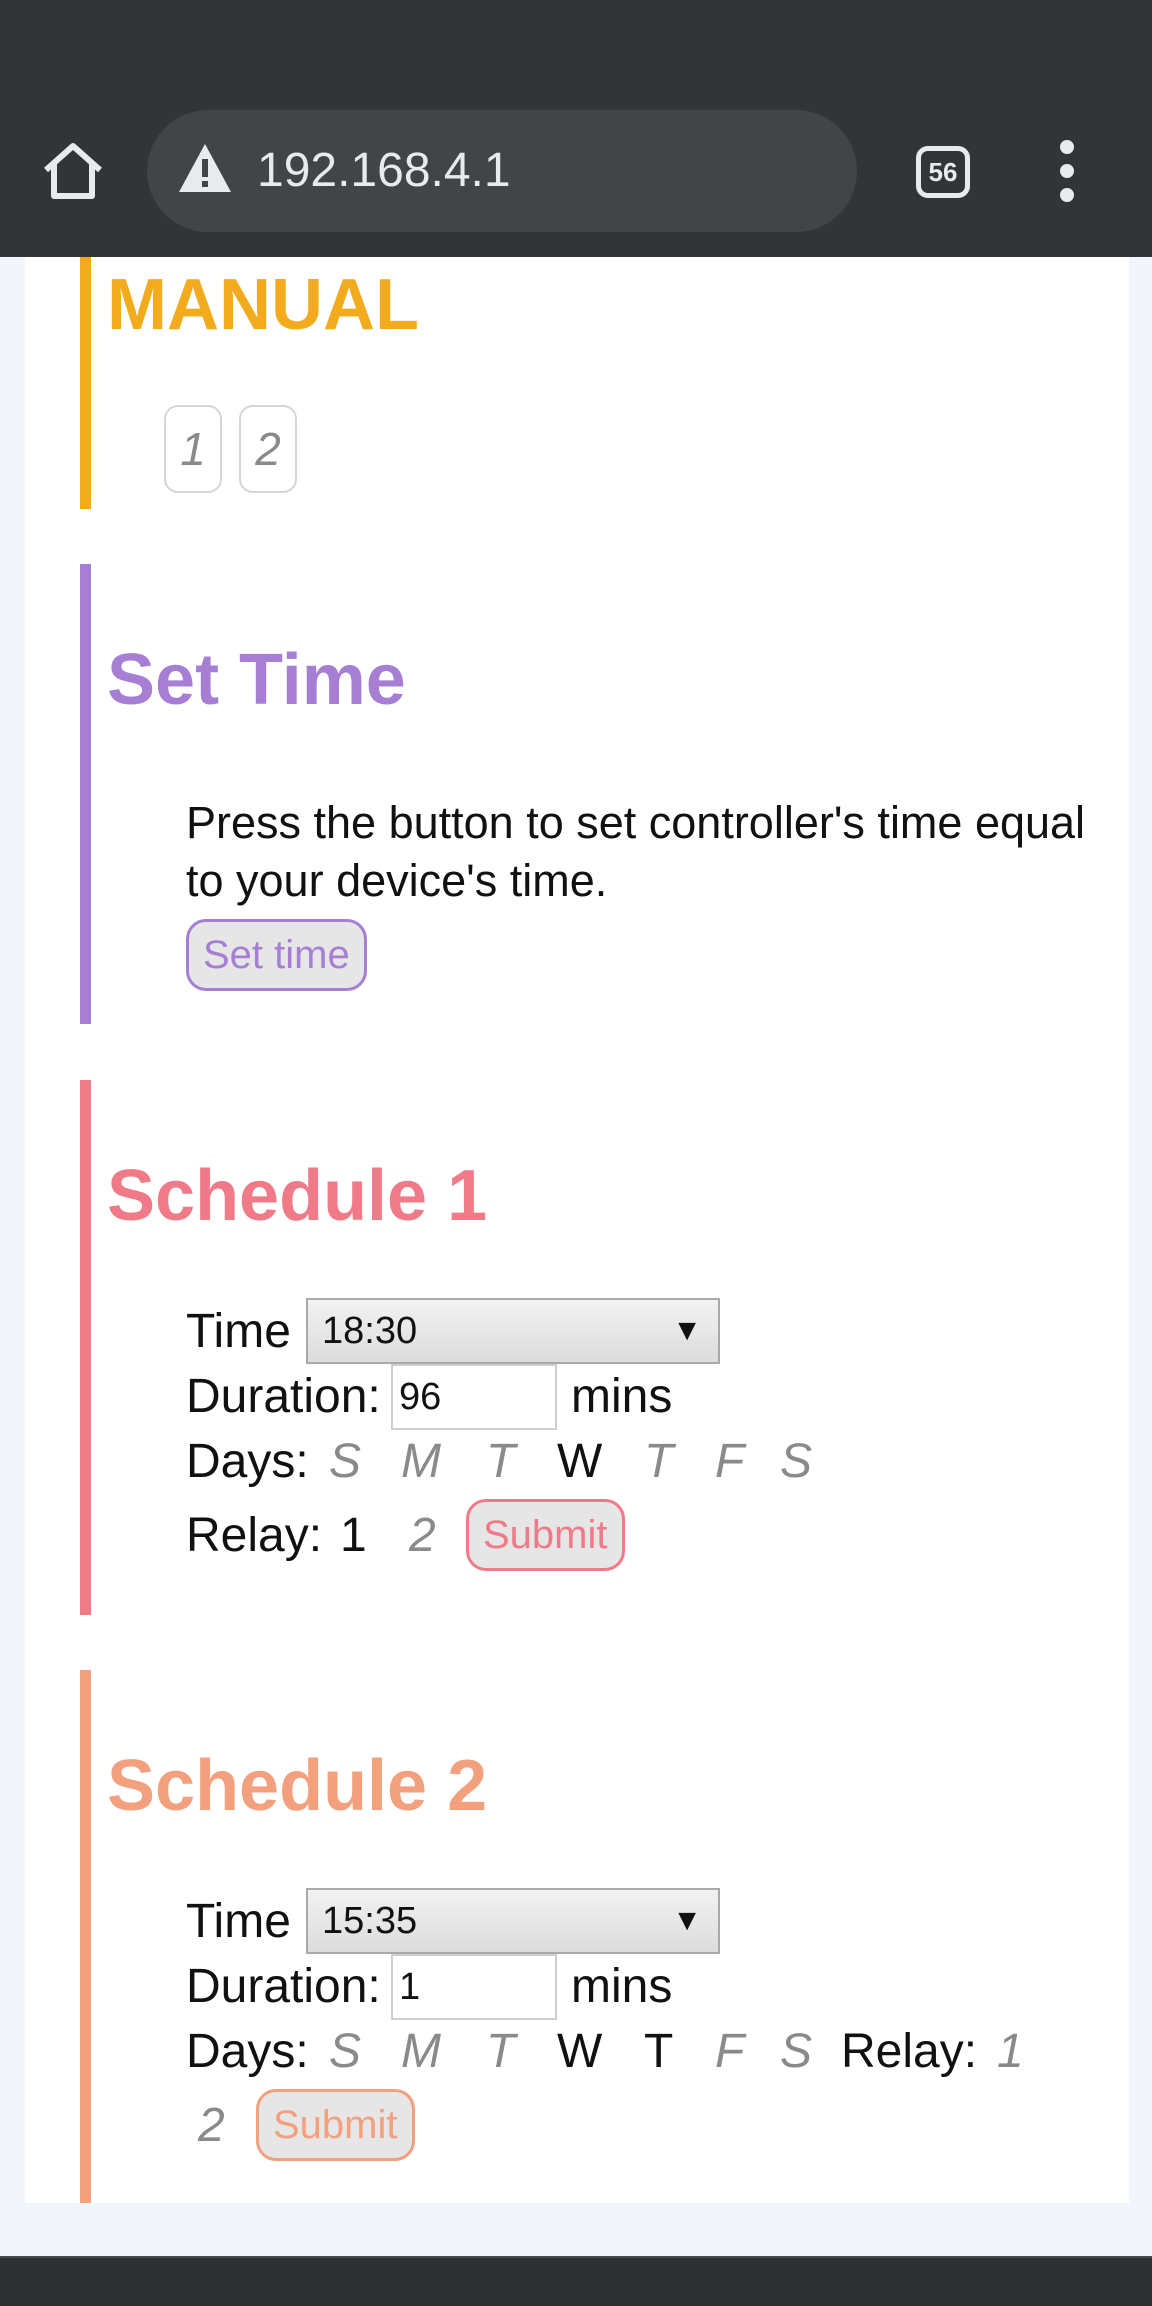 The width and height of the screenshot is (1152, 2306). What do you see at coordinates (500, 2052) in the screenshot?
I see `schedule-2-day-tue: T` at bounding box center [500, 2052].